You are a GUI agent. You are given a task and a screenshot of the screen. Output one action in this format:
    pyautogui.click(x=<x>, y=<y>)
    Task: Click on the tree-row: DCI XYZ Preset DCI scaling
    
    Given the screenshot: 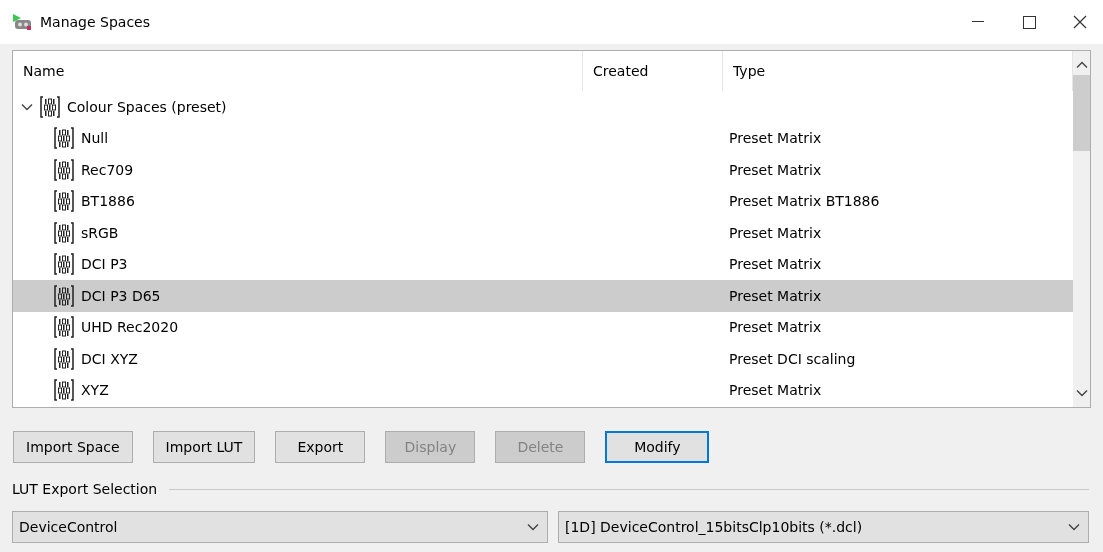 What is the action you would take?
    pyautogui.click(x=543, y=359)
    